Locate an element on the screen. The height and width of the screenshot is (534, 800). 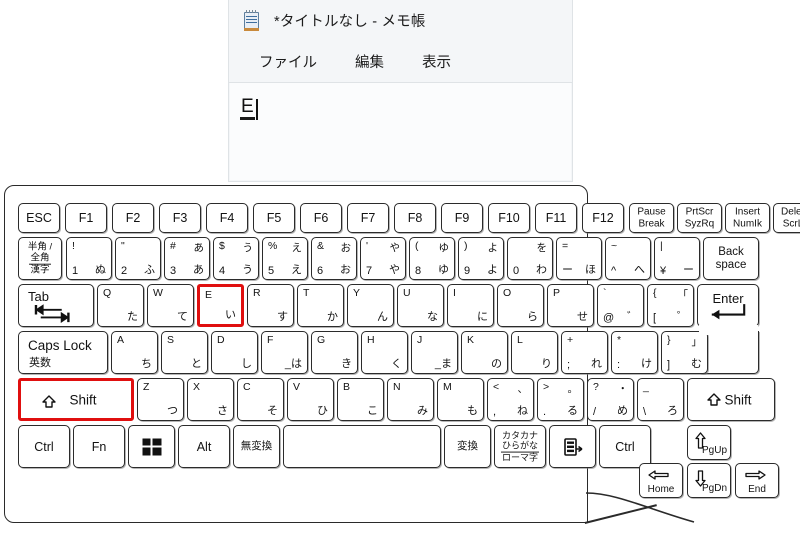
key-s: Sと is located at coordinates (184, 352).